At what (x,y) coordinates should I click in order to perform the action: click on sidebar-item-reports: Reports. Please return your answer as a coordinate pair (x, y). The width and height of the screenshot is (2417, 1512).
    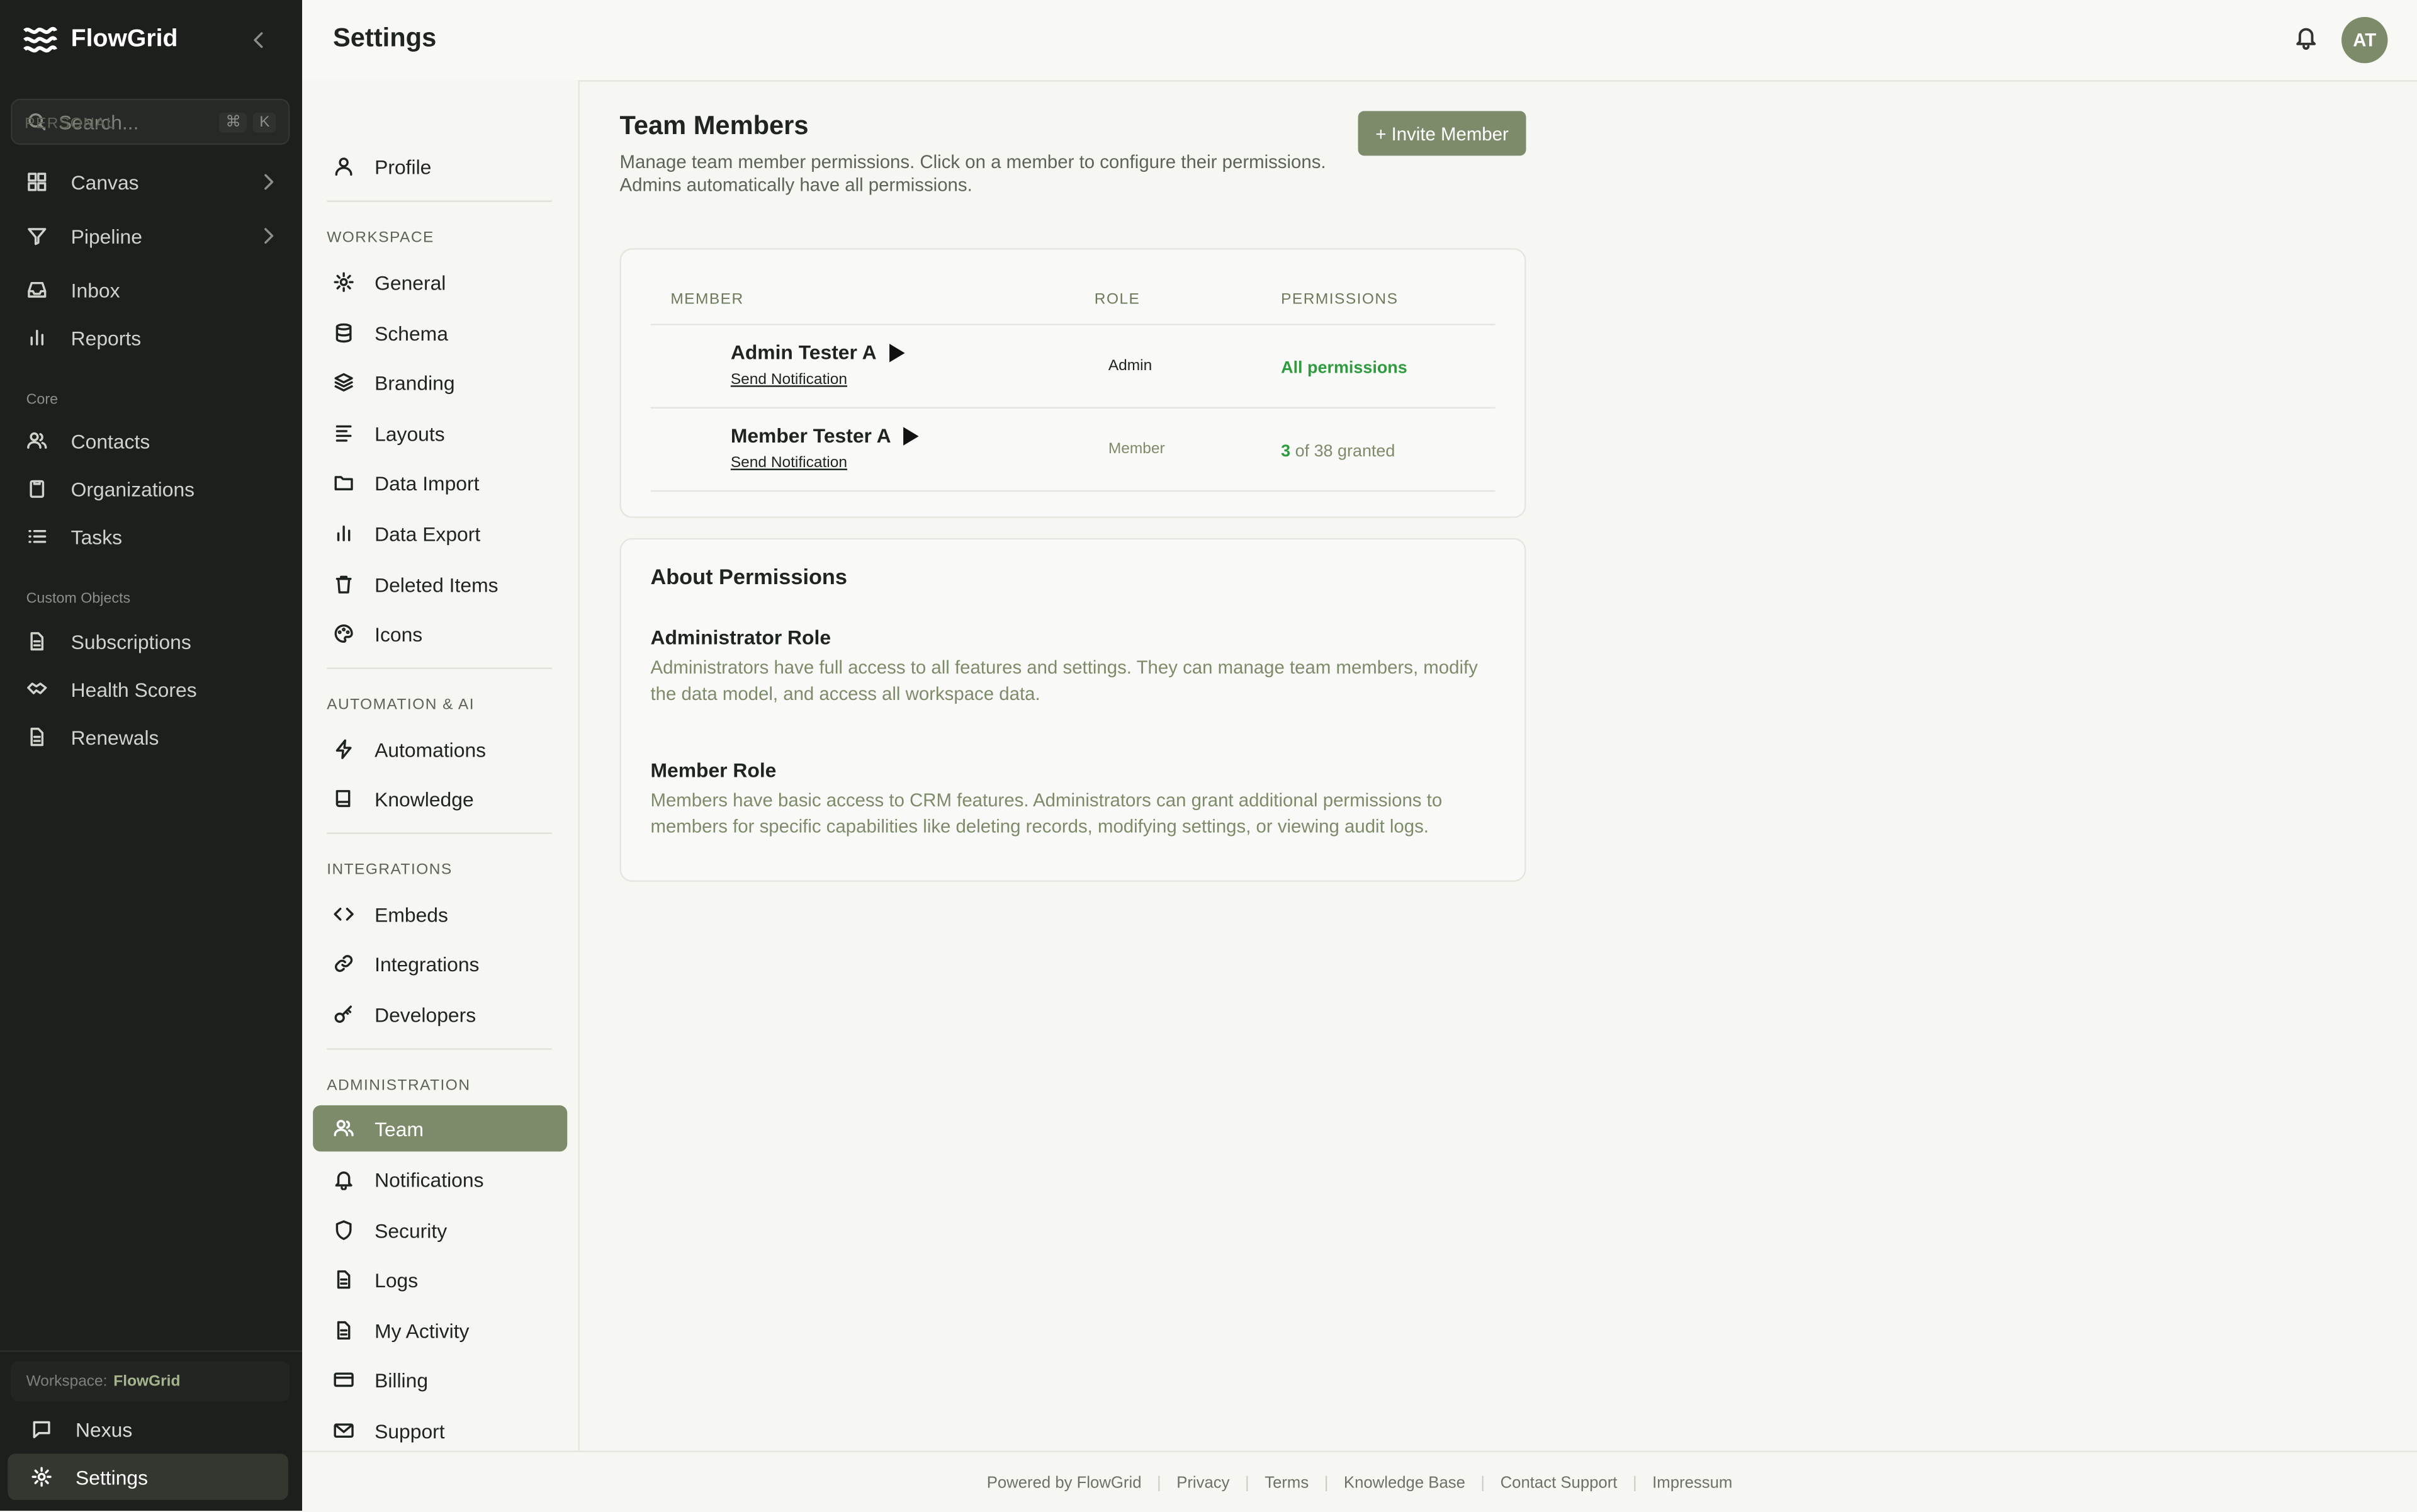
    Looking at the image, I should click on (153, 337).